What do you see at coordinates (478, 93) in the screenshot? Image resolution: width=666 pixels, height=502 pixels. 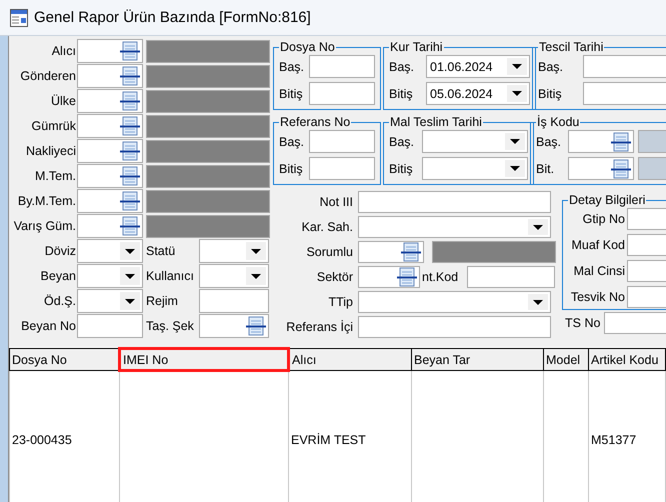 I see `dropdown-field: 05.06.2024` at bounding box center [478, 93].